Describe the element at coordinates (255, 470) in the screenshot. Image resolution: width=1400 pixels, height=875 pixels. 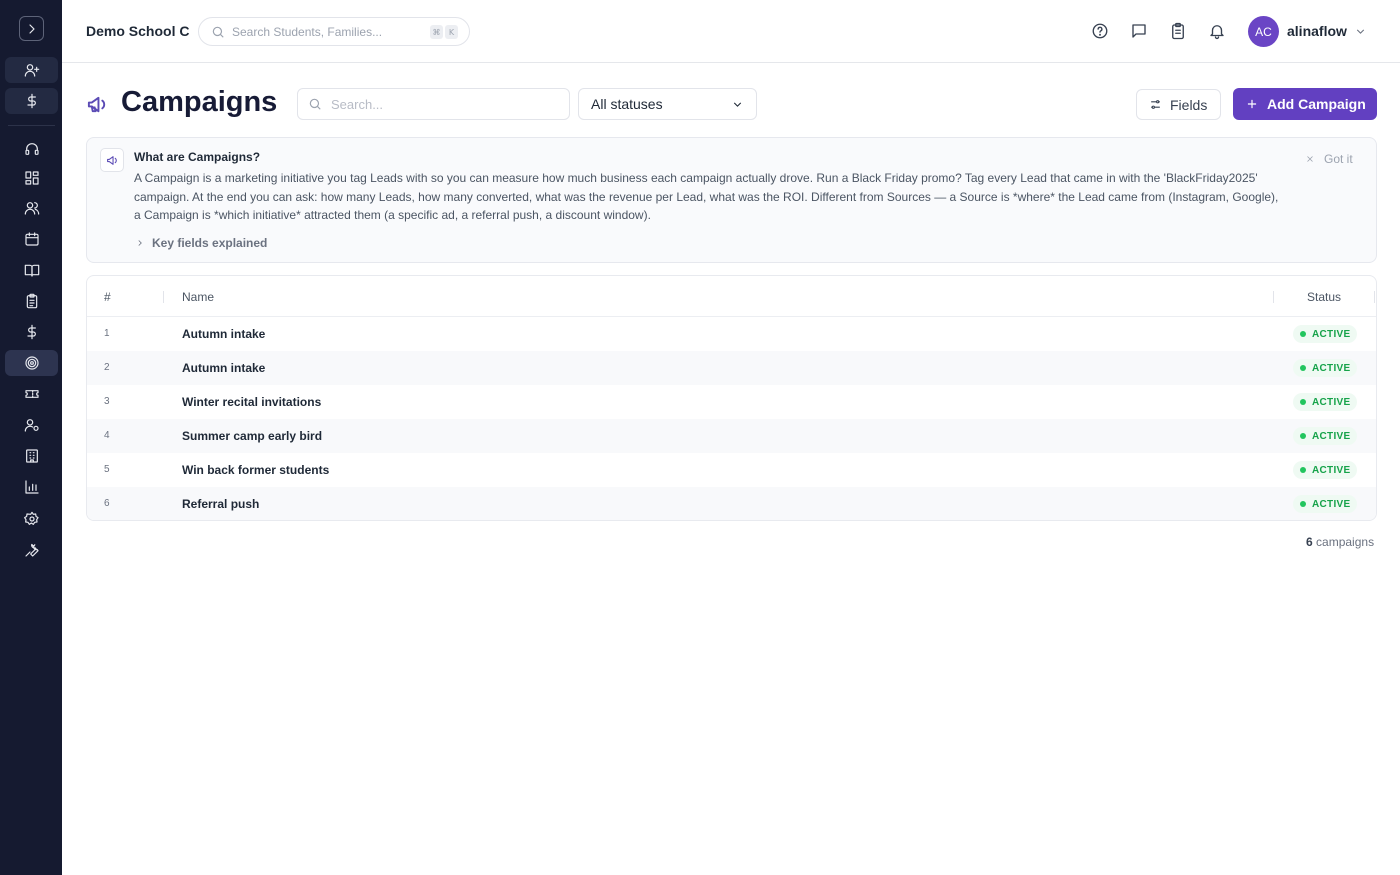
I see `campaign-name: Win back former students` at that location.